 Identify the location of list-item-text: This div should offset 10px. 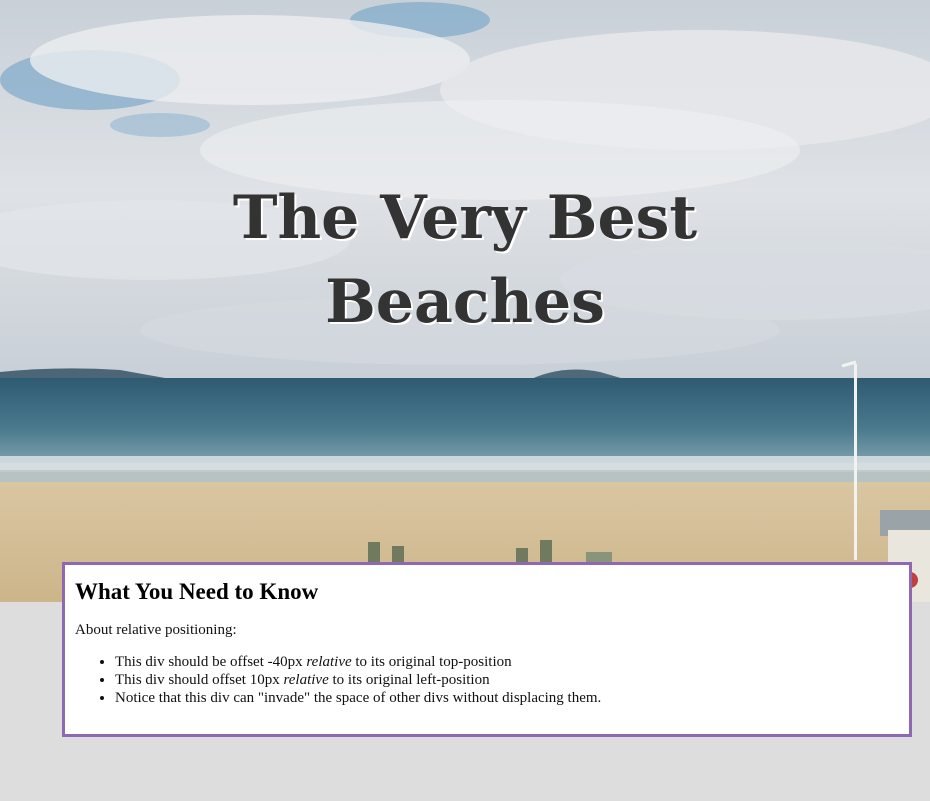
(199, 680).